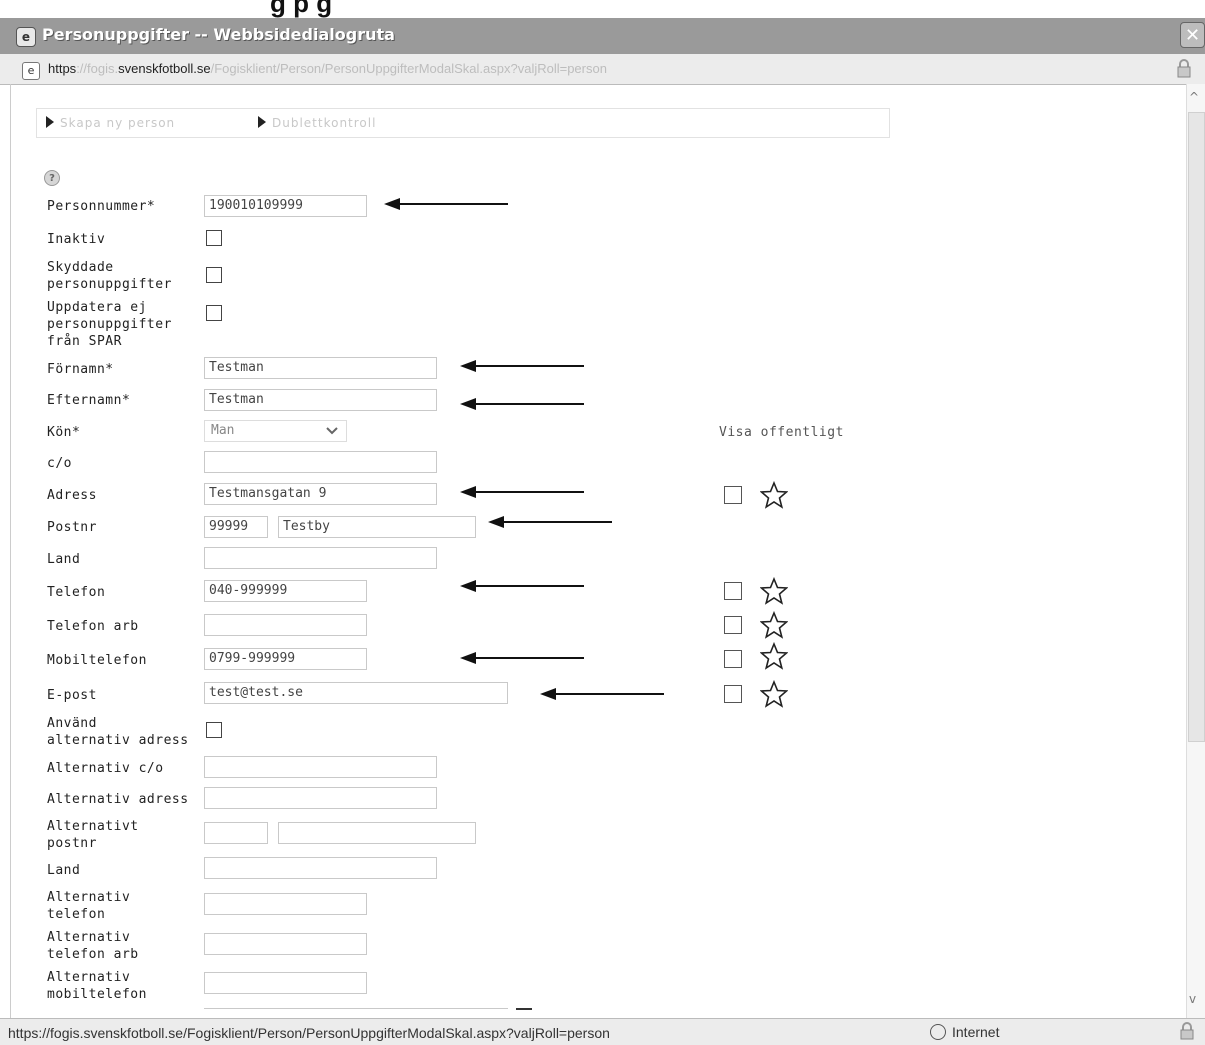  Describe the element at coordinates (236, 833) in the screenshot. I see `altpostnr-input` at that location.